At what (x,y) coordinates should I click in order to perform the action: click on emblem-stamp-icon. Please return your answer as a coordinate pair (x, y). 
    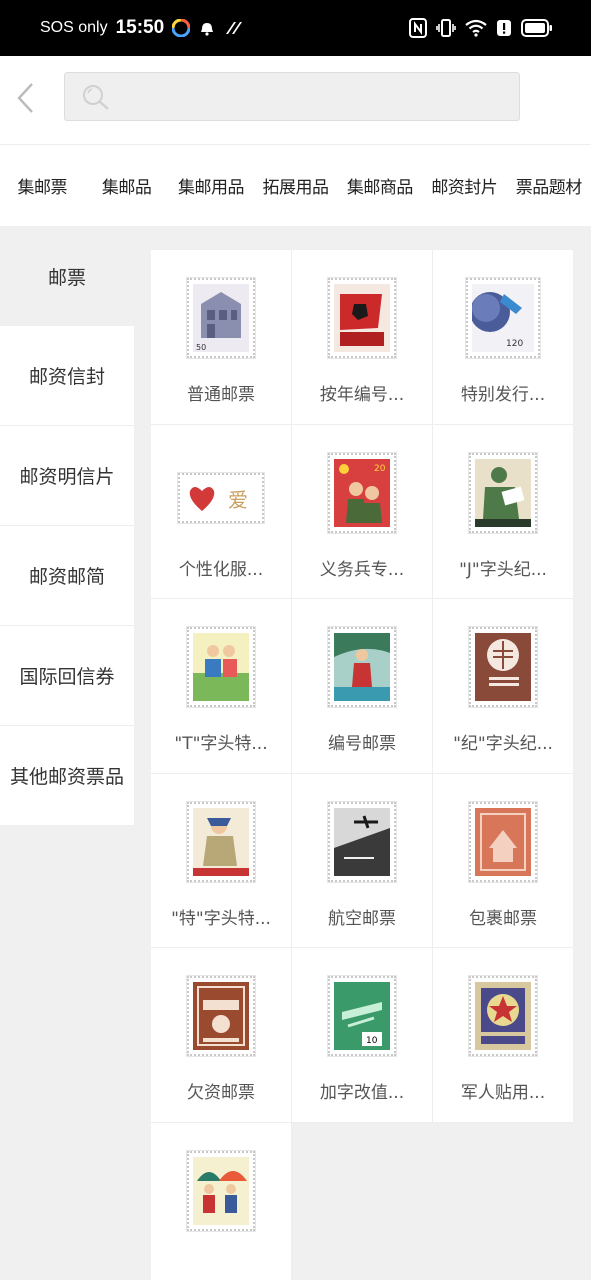
    Looking at the image, I should click on (503, 667).